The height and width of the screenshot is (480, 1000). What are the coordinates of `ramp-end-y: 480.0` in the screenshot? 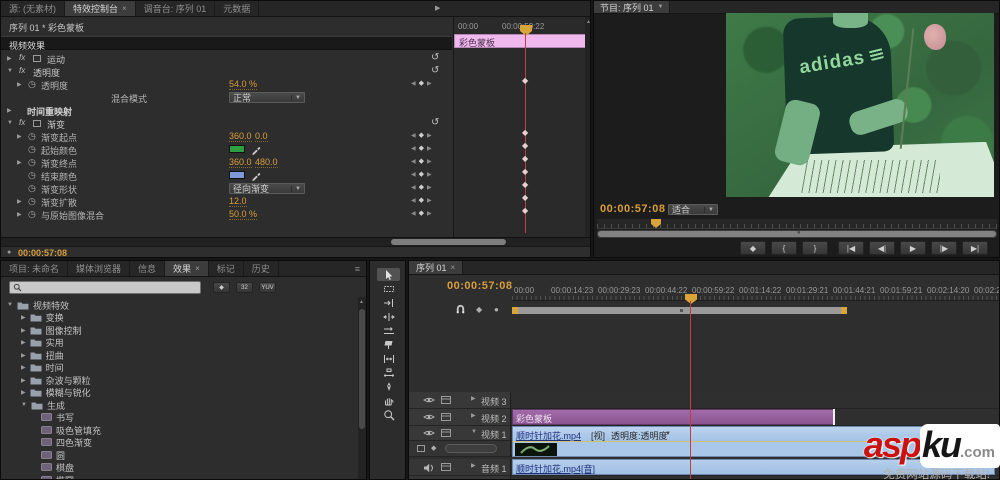 It's located at (266, 162).